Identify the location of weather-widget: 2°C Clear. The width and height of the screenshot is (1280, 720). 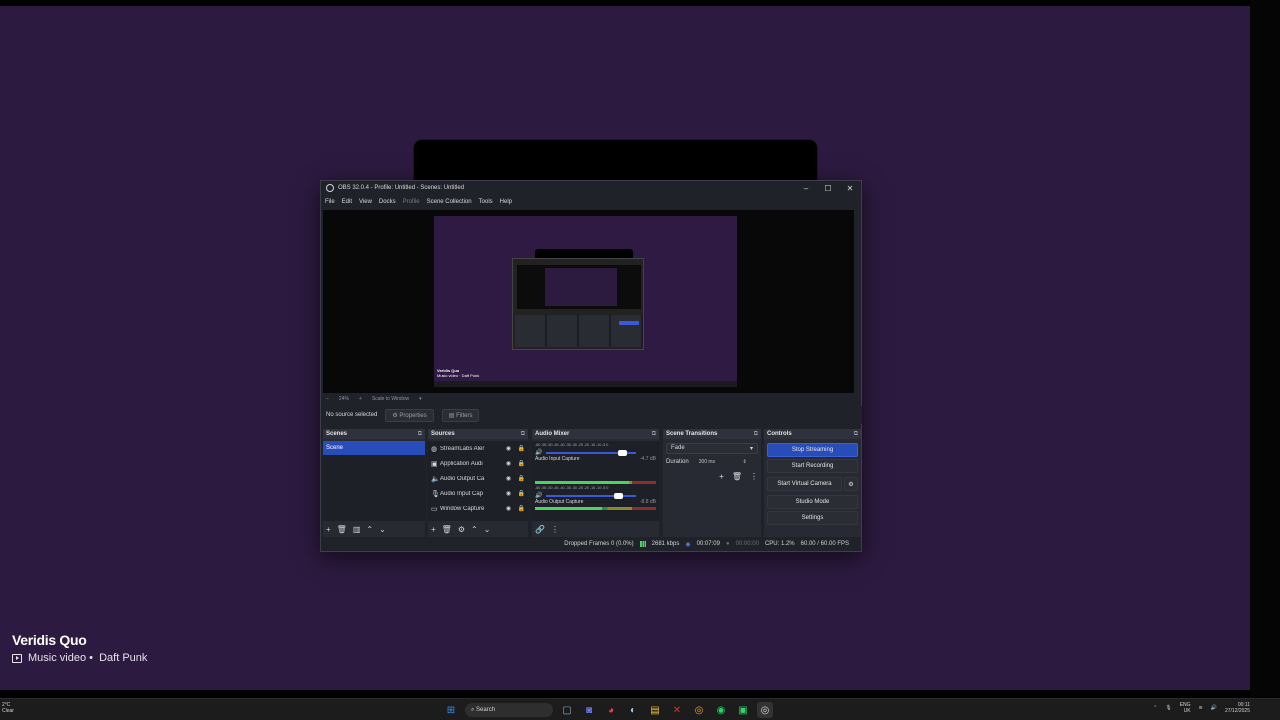
(8, 708).